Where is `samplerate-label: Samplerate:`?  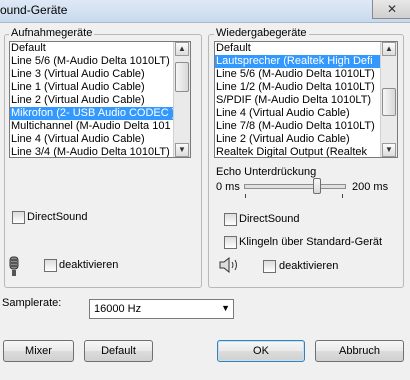
samplerate-label: Samplerate: is located at coordinates (32, 303).